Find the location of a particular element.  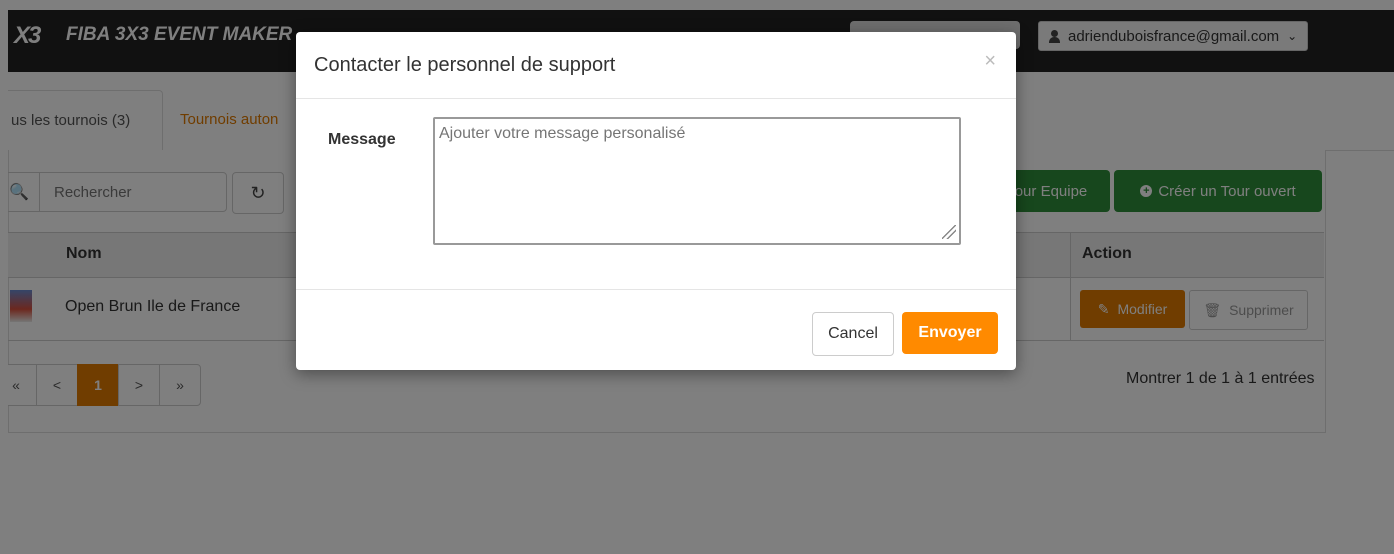

send-button: Envoyer is located at coordinates (950, 333).